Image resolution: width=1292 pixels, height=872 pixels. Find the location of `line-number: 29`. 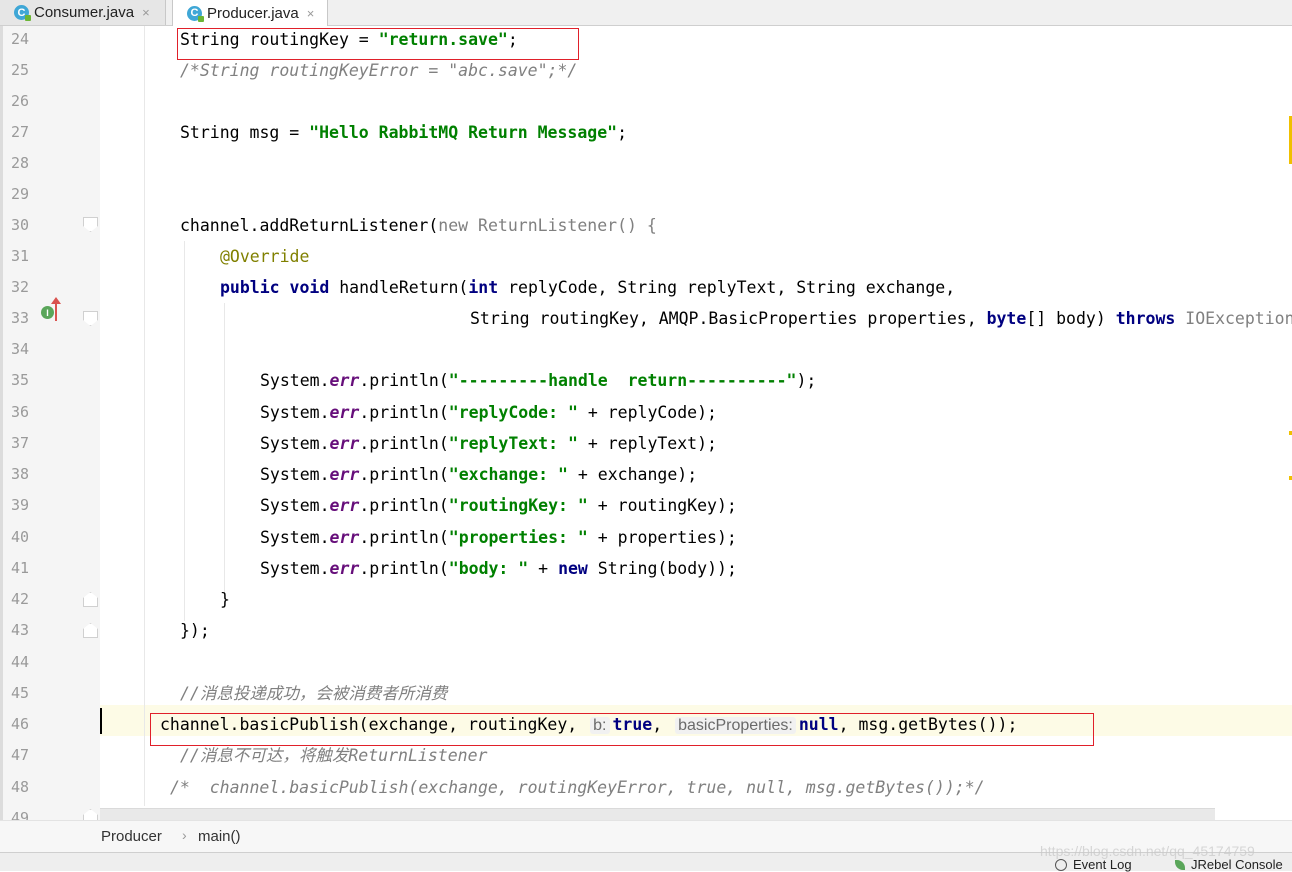

line-number: 29 is located at coordinates (20, 194).